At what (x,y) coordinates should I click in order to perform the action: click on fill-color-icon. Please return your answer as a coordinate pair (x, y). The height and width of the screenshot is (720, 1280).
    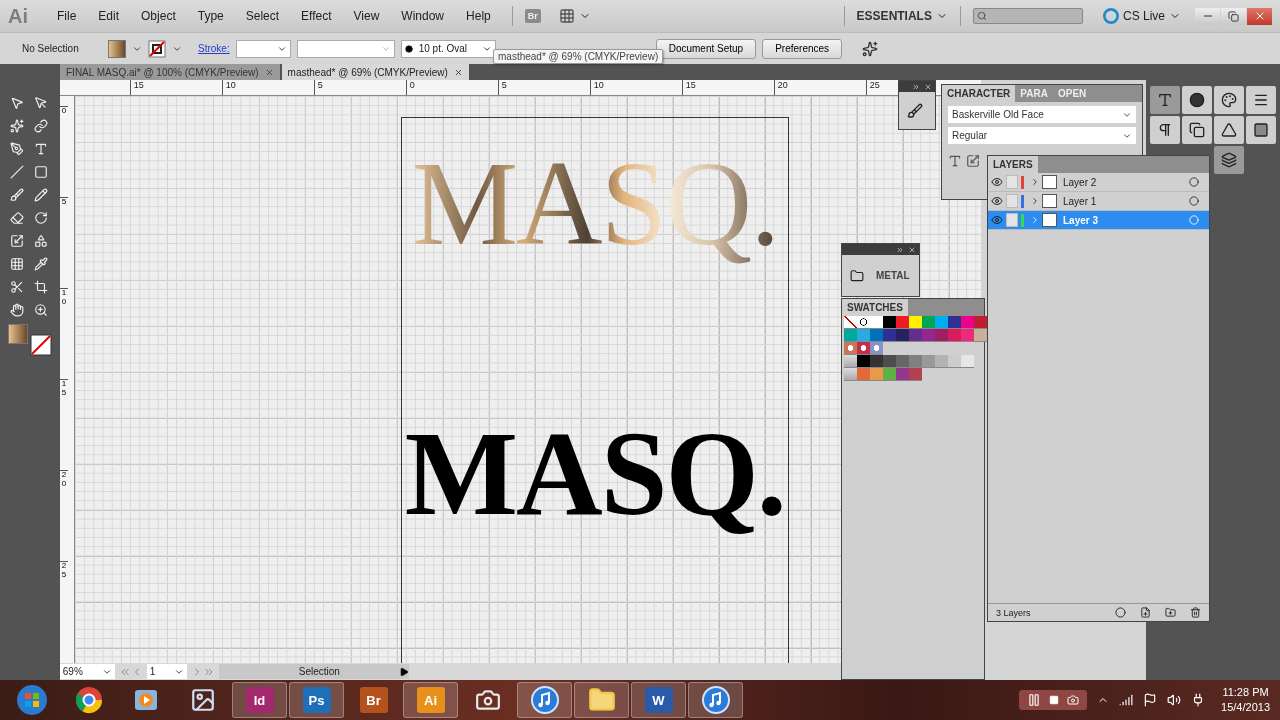
    Looking at the image, I should click on (18, 334).